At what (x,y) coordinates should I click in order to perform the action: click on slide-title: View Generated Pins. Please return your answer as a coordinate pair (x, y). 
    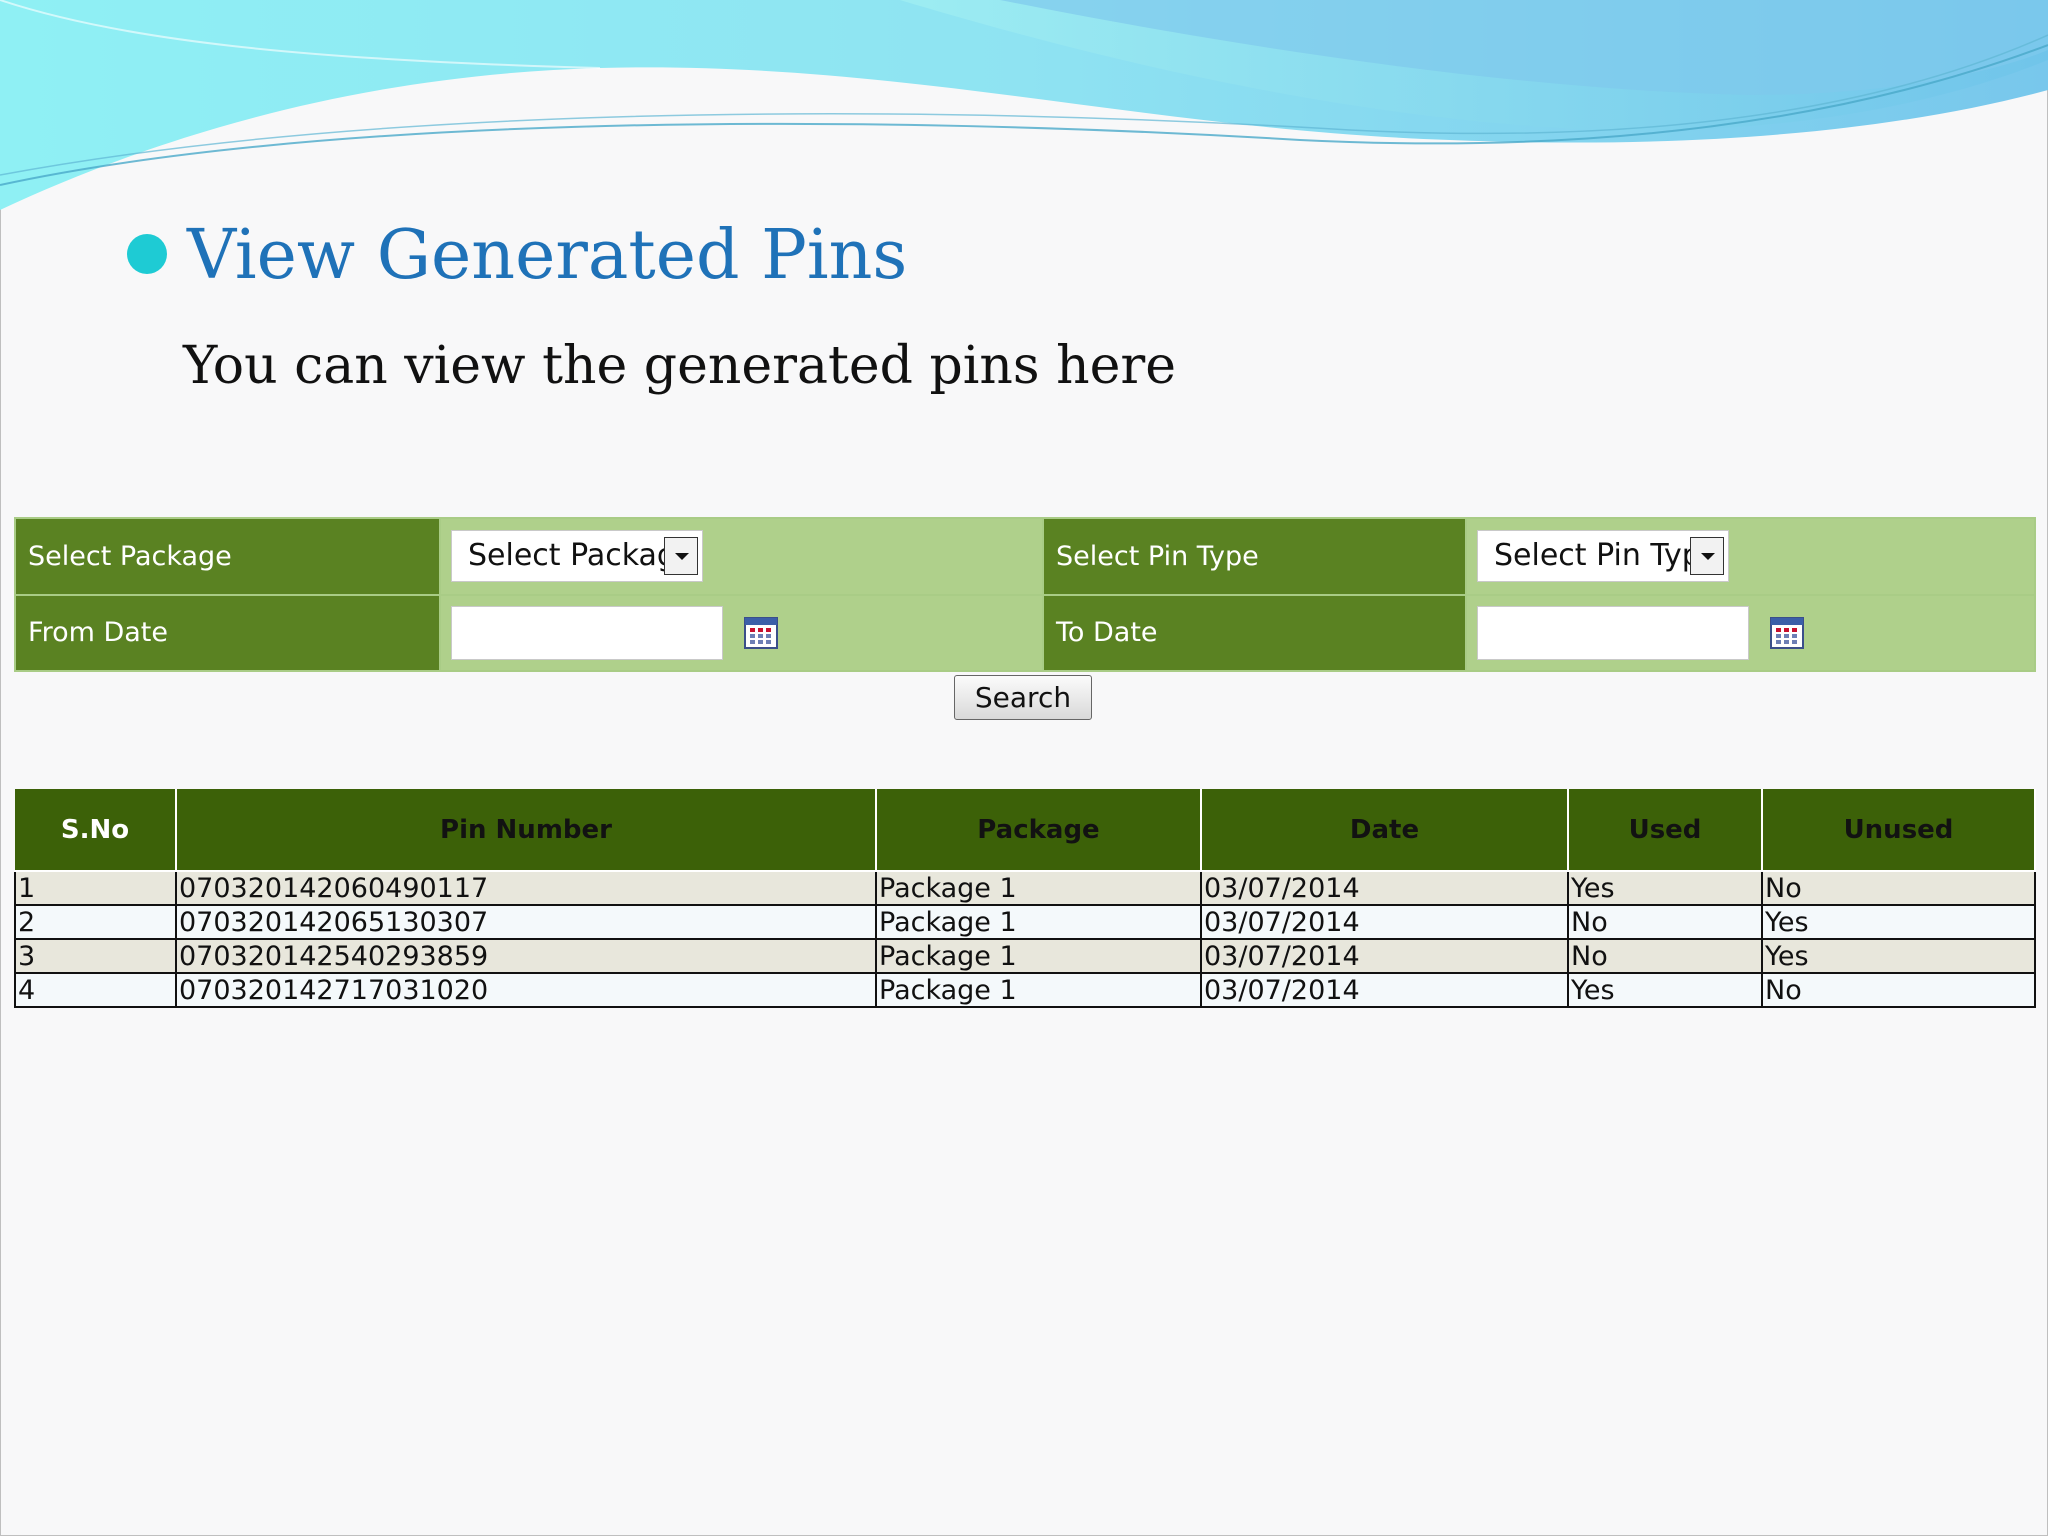
    Looking at the image, I should click on (547, 255).